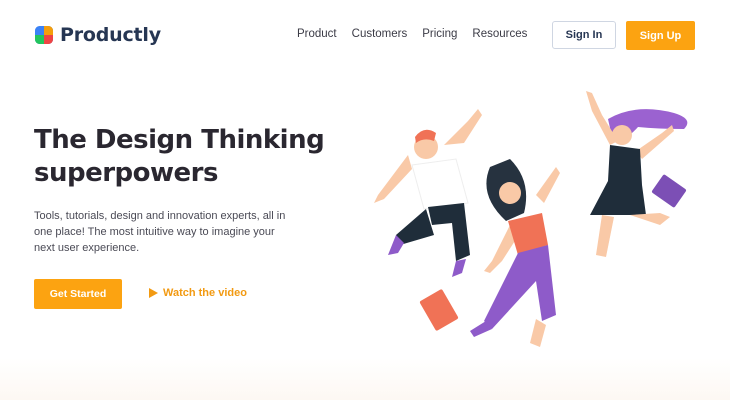  Describe the element at coordinates (44, 35) in the screenshot. I see `logo-mark-icon` at that location.